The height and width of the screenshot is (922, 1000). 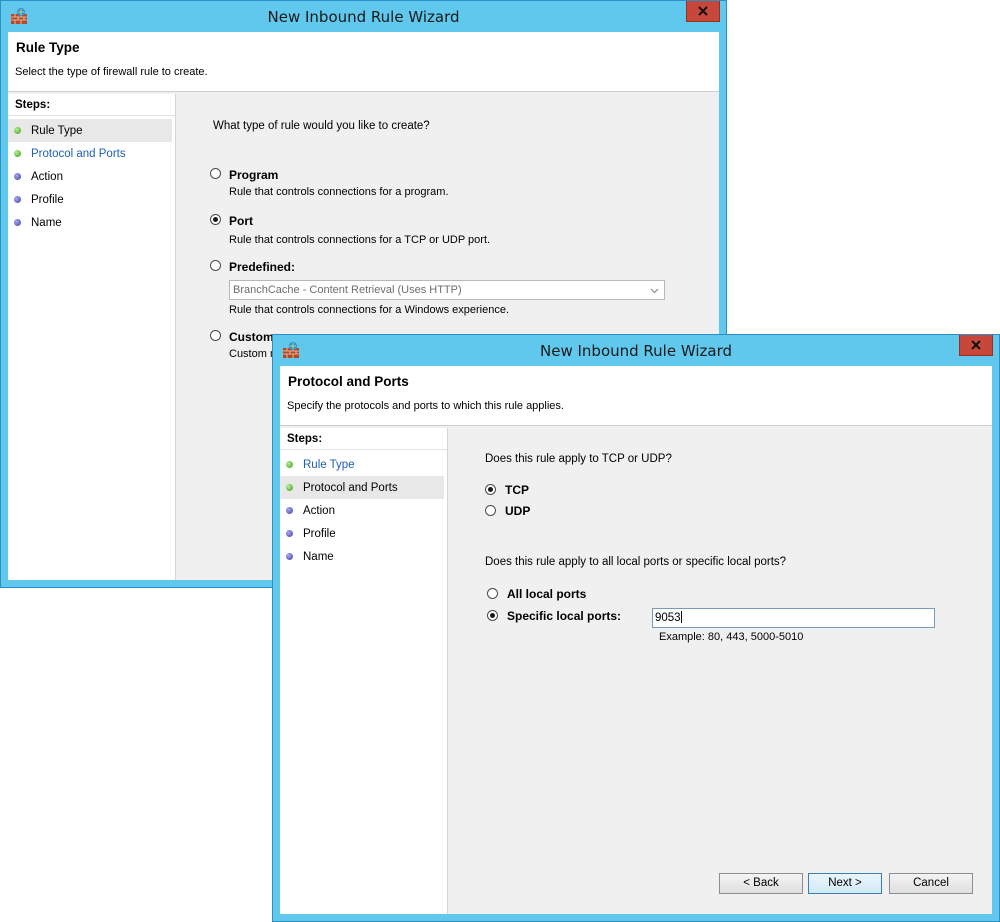 What do you see at coordinates (793, 618) in the screenshot?
I see `local-ports-input: 9053` at bounding box center [793, 618].